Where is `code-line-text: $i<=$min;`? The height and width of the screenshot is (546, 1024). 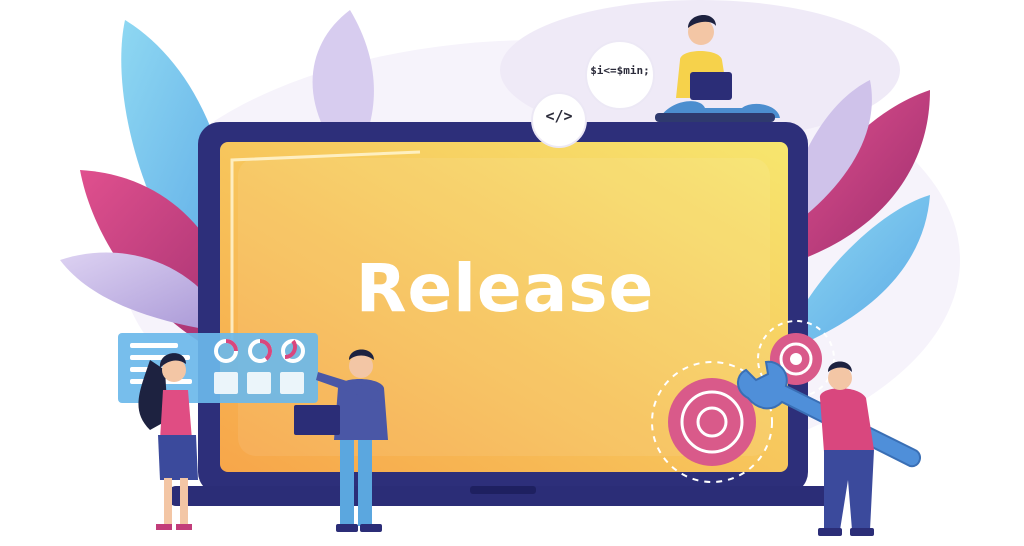 code-line-text: $i<=$min; is located at coordinates (620, 70).